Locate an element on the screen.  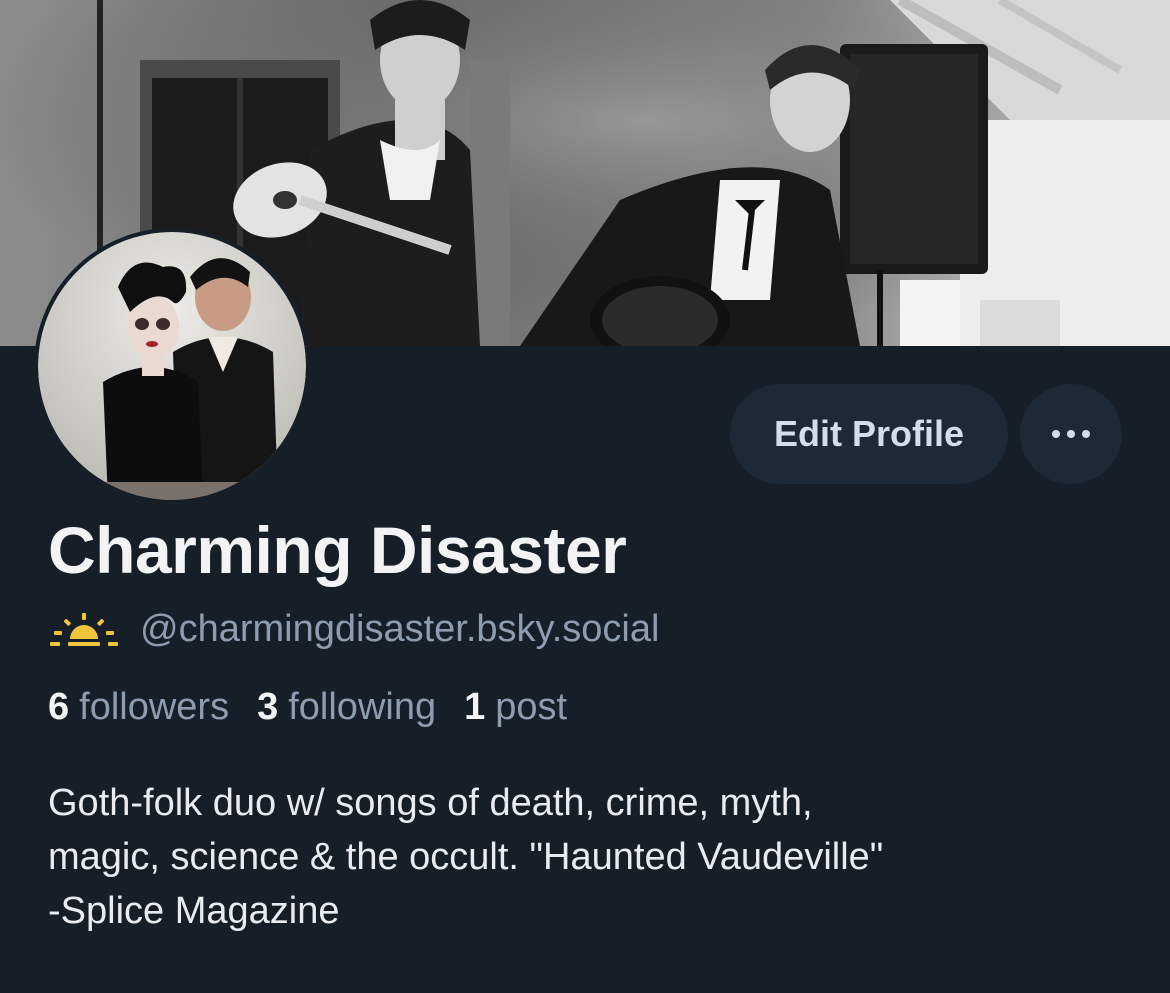
following-label: following is located at coordinates (362, 707).